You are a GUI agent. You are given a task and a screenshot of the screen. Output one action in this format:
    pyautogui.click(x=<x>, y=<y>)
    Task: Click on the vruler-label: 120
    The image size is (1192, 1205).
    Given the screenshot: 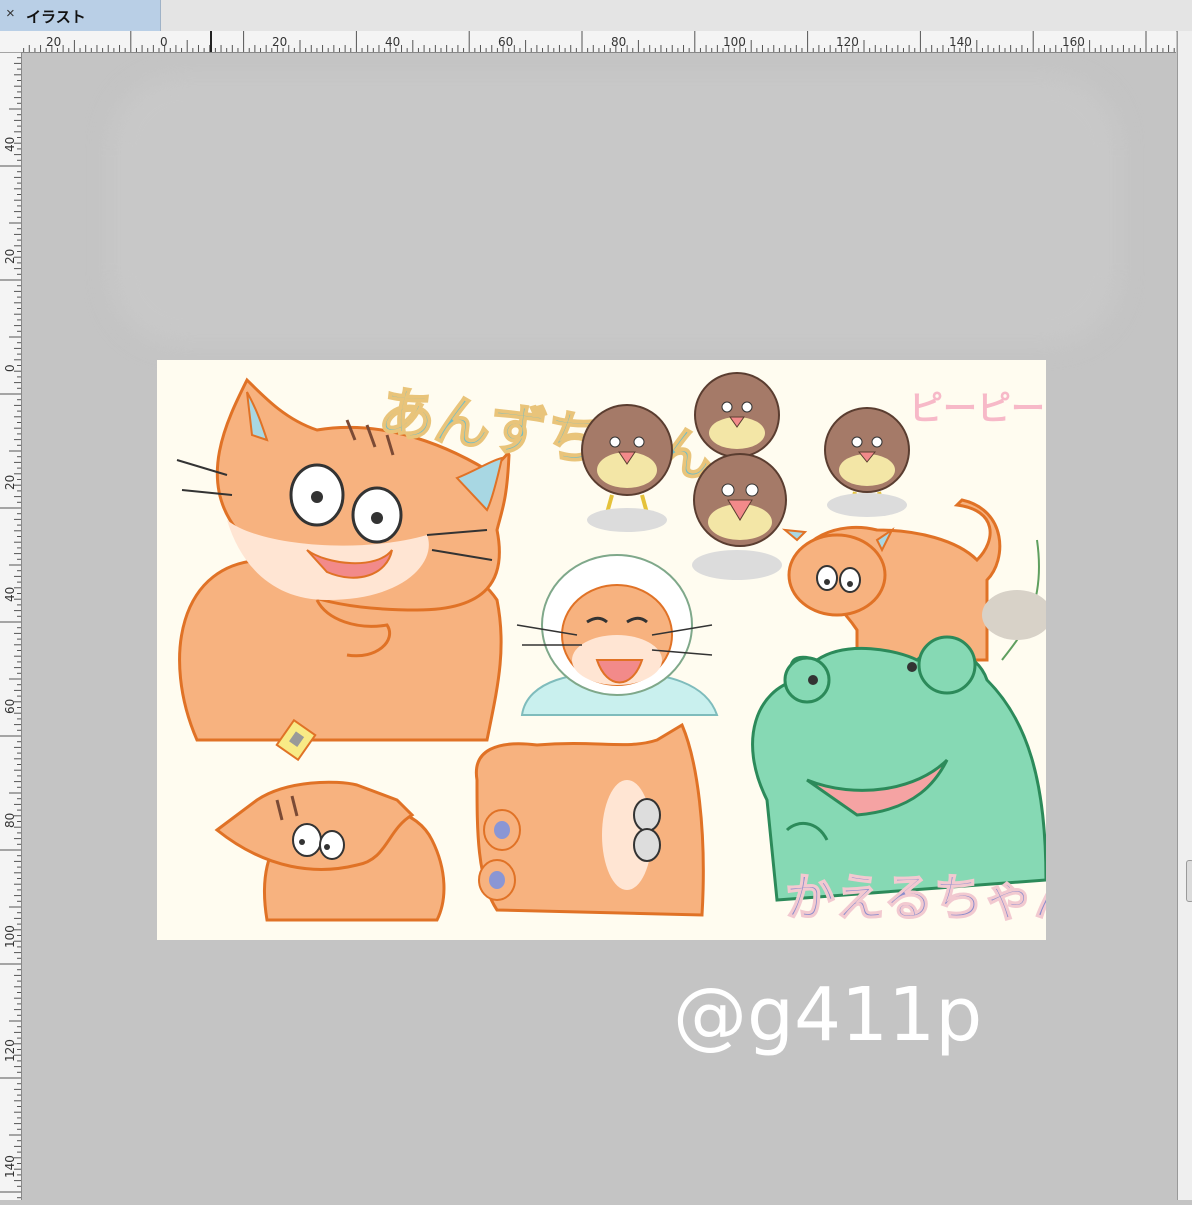 What is the action you would take?
    pyautogui.click(x=10, y=1050)
    